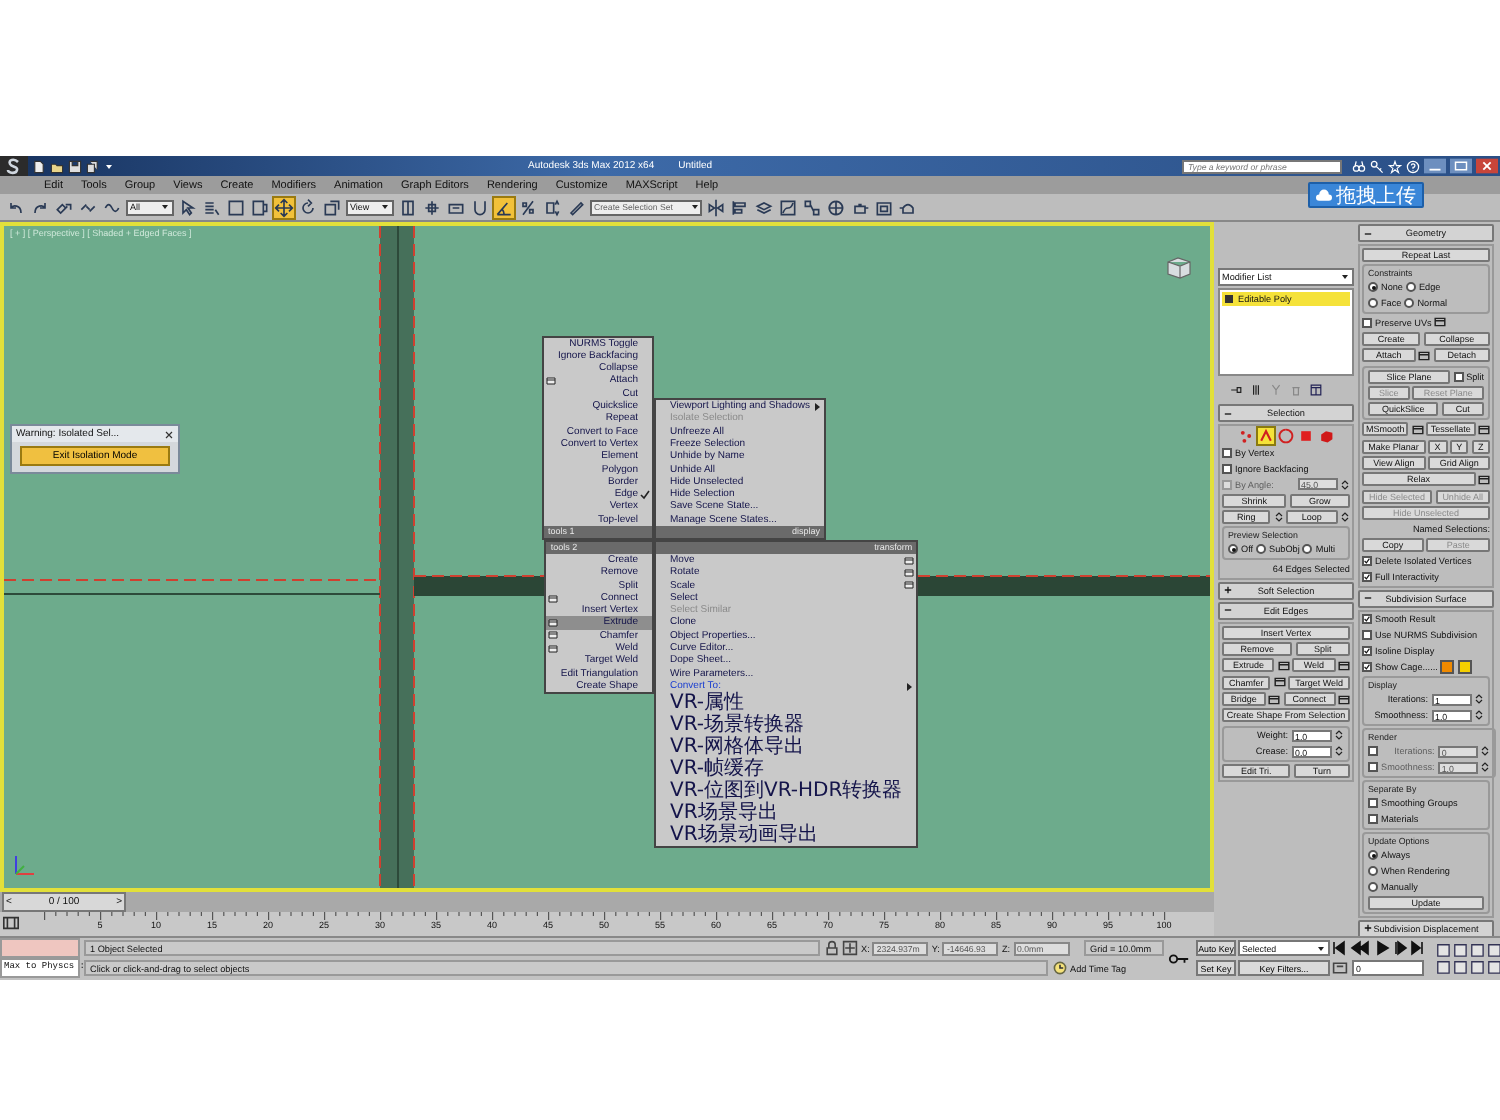  Describe the element at coordinates (836, 207) in the screenshot. I see `sphere-grid-icon` at that location.